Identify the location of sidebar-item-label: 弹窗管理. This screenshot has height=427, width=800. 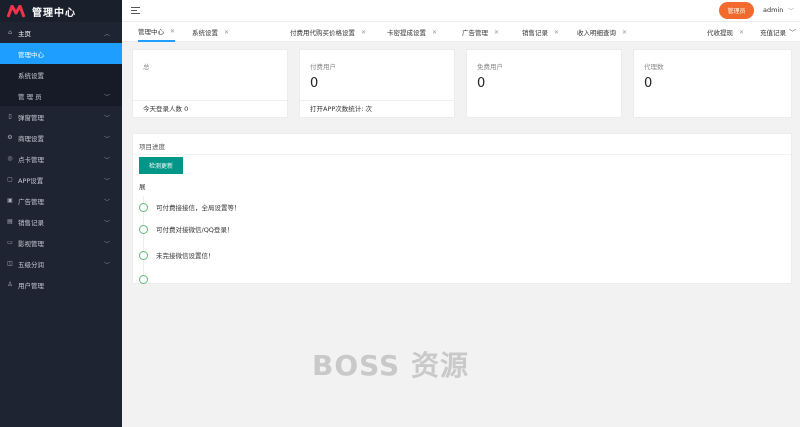
(31, 117).